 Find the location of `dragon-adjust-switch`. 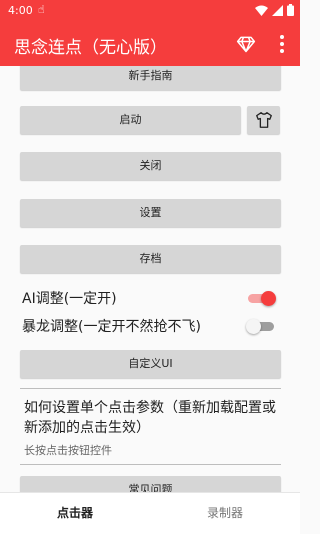

dragon-adjust-switch is located at coordinates (260, 326).